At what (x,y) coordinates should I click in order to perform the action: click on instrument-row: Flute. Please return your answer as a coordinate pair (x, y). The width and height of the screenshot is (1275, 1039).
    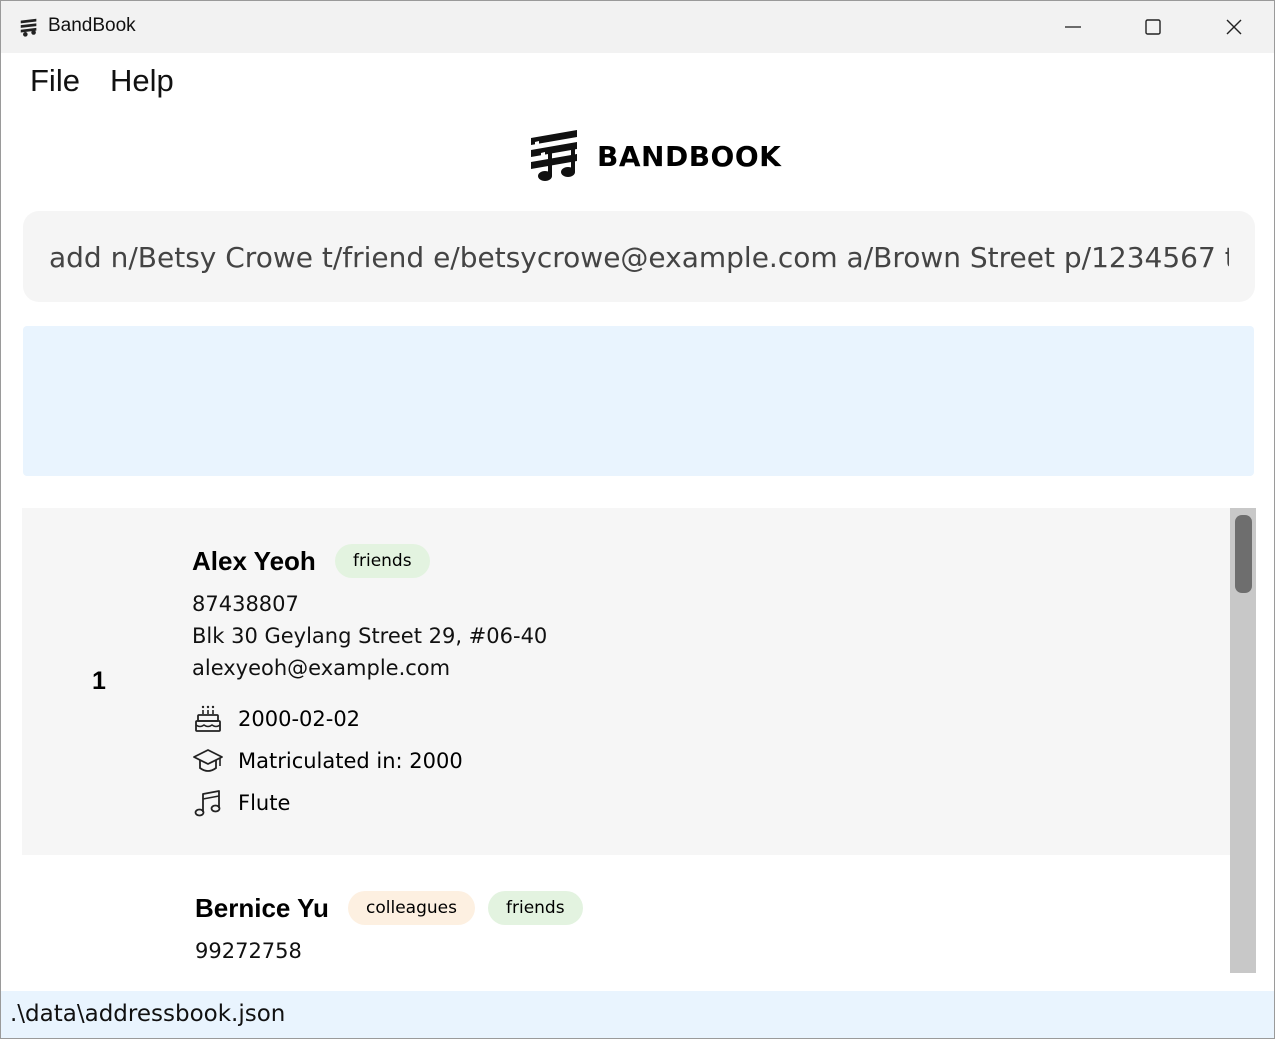
    Looking at the image, I should click on (241, 803).